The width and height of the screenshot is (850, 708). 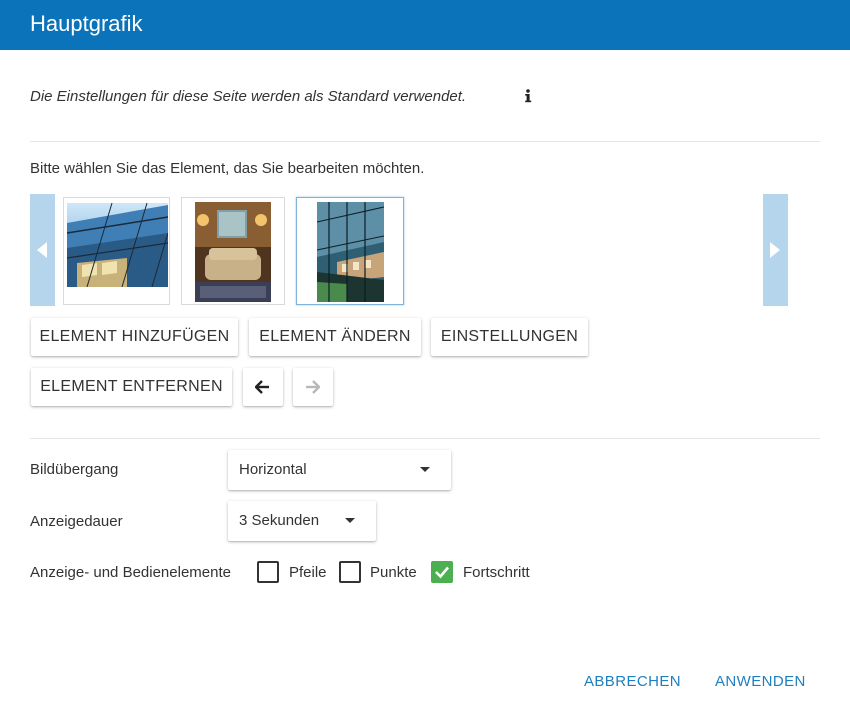 What do you see at coordinates (130, 572) in the screenshot?
I see `controls-label: Anzeige- und Bedienelemente` at bounding box center [130, 572].